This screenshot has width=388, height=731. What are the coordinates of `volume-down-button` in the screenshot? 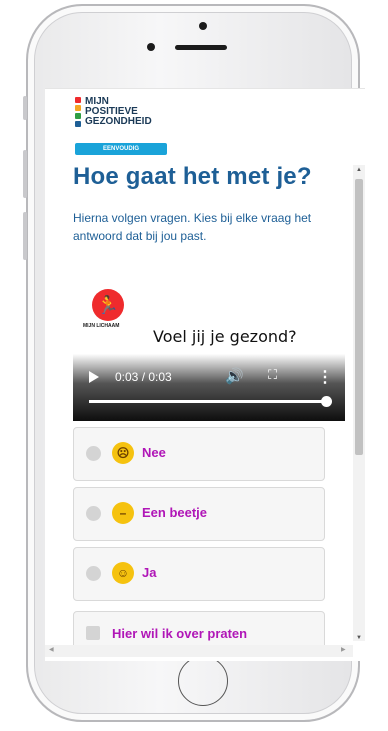 It's located at (25, 236).